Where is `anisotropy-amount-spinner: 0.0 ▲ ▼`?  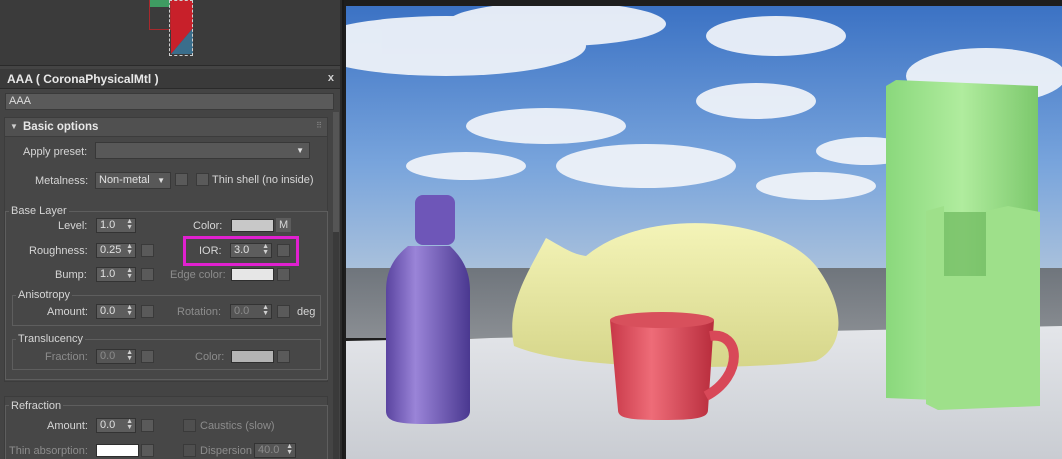 anisotropy-amount-spinner: 0.0 ▲ ▼ is located at coordinates (116, 311).